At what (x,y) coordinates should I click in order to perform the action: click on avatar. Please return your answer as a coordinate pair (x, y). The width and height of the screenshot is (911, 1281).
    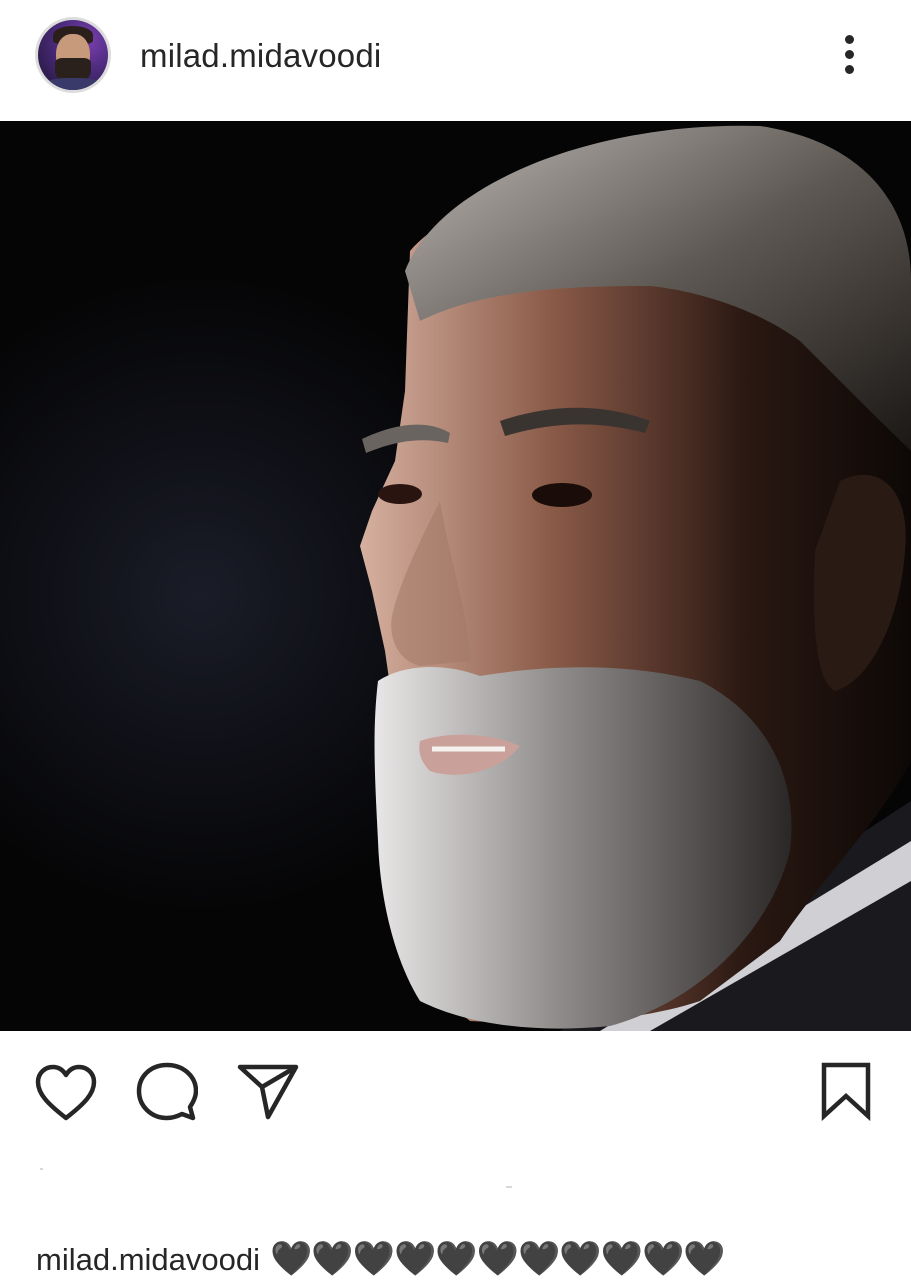
    Looking at the image, I should click on (73, 55).